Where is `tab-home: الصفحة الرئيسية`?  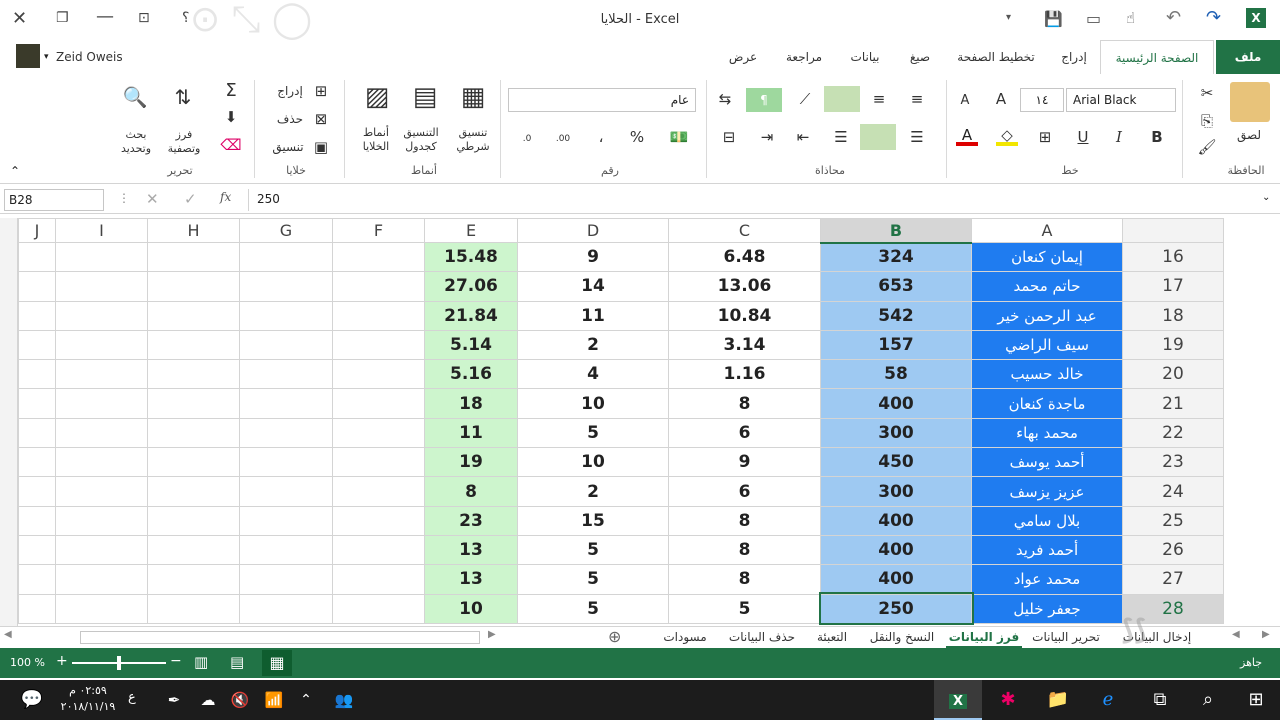
tab-home: الصفحة الرئيسية is located at coordinates (1157, 57).